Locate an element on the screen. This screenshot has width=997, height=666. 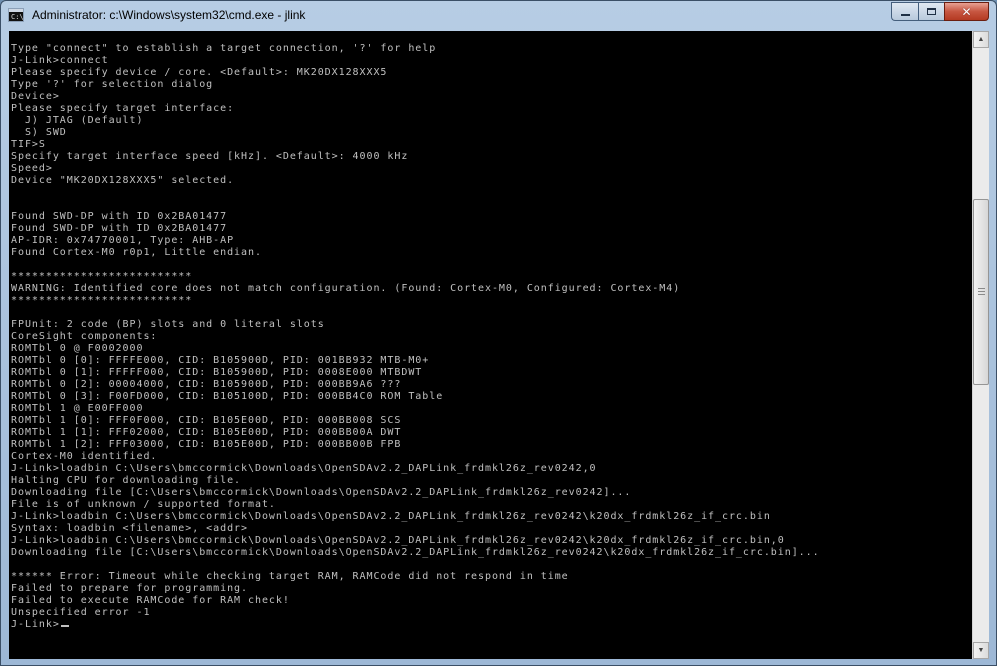
scroll-down-button: ▼ is located at coordinates (981, 650).